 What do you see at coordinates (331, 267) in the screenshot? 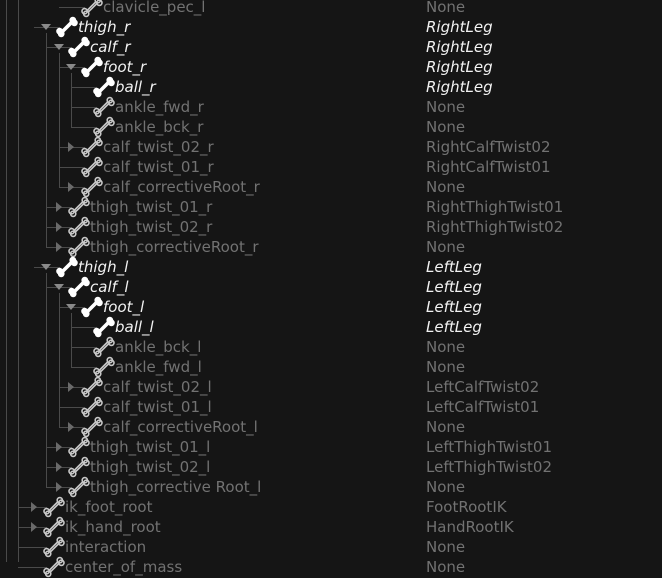
I see `bone-row: thigh_l LeftLeg` at bounding box center [331, 267].